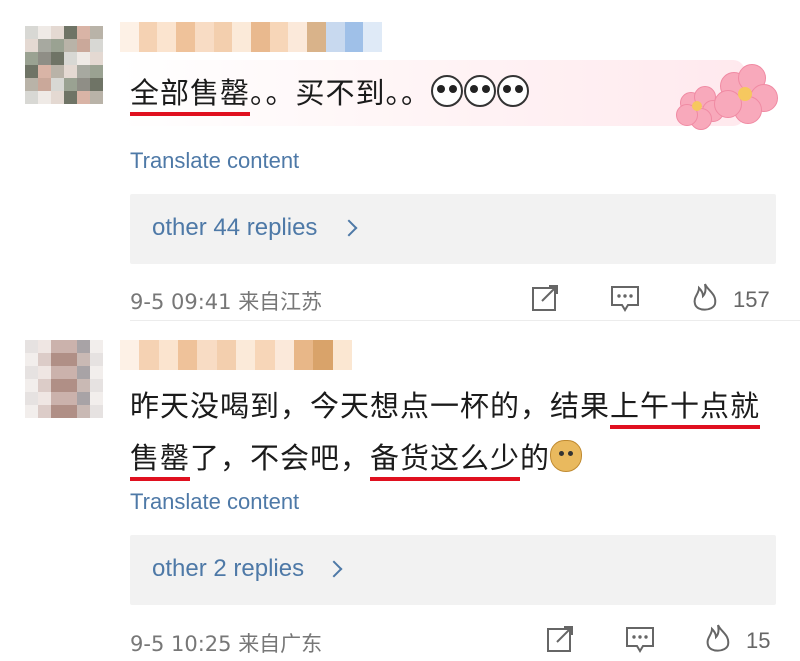 This screenshot has height=661, width=800. What do you see at coordinates (181, 644) in the screenshot?
I see `timestamp: 9-5 10:25` at bounding box center [181, 644].